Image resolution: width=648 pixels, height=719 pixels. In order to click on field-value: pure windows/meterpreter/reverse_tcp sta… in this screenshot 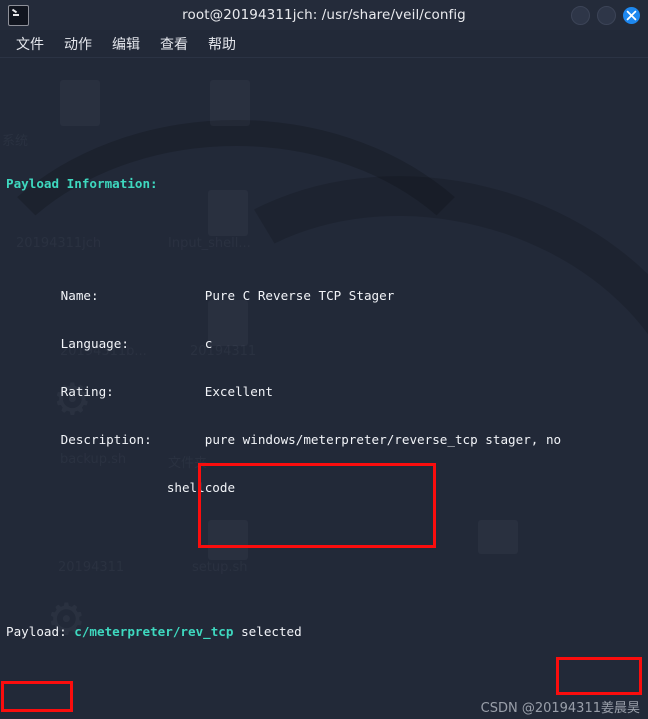, I will do `click(383, 439)`.